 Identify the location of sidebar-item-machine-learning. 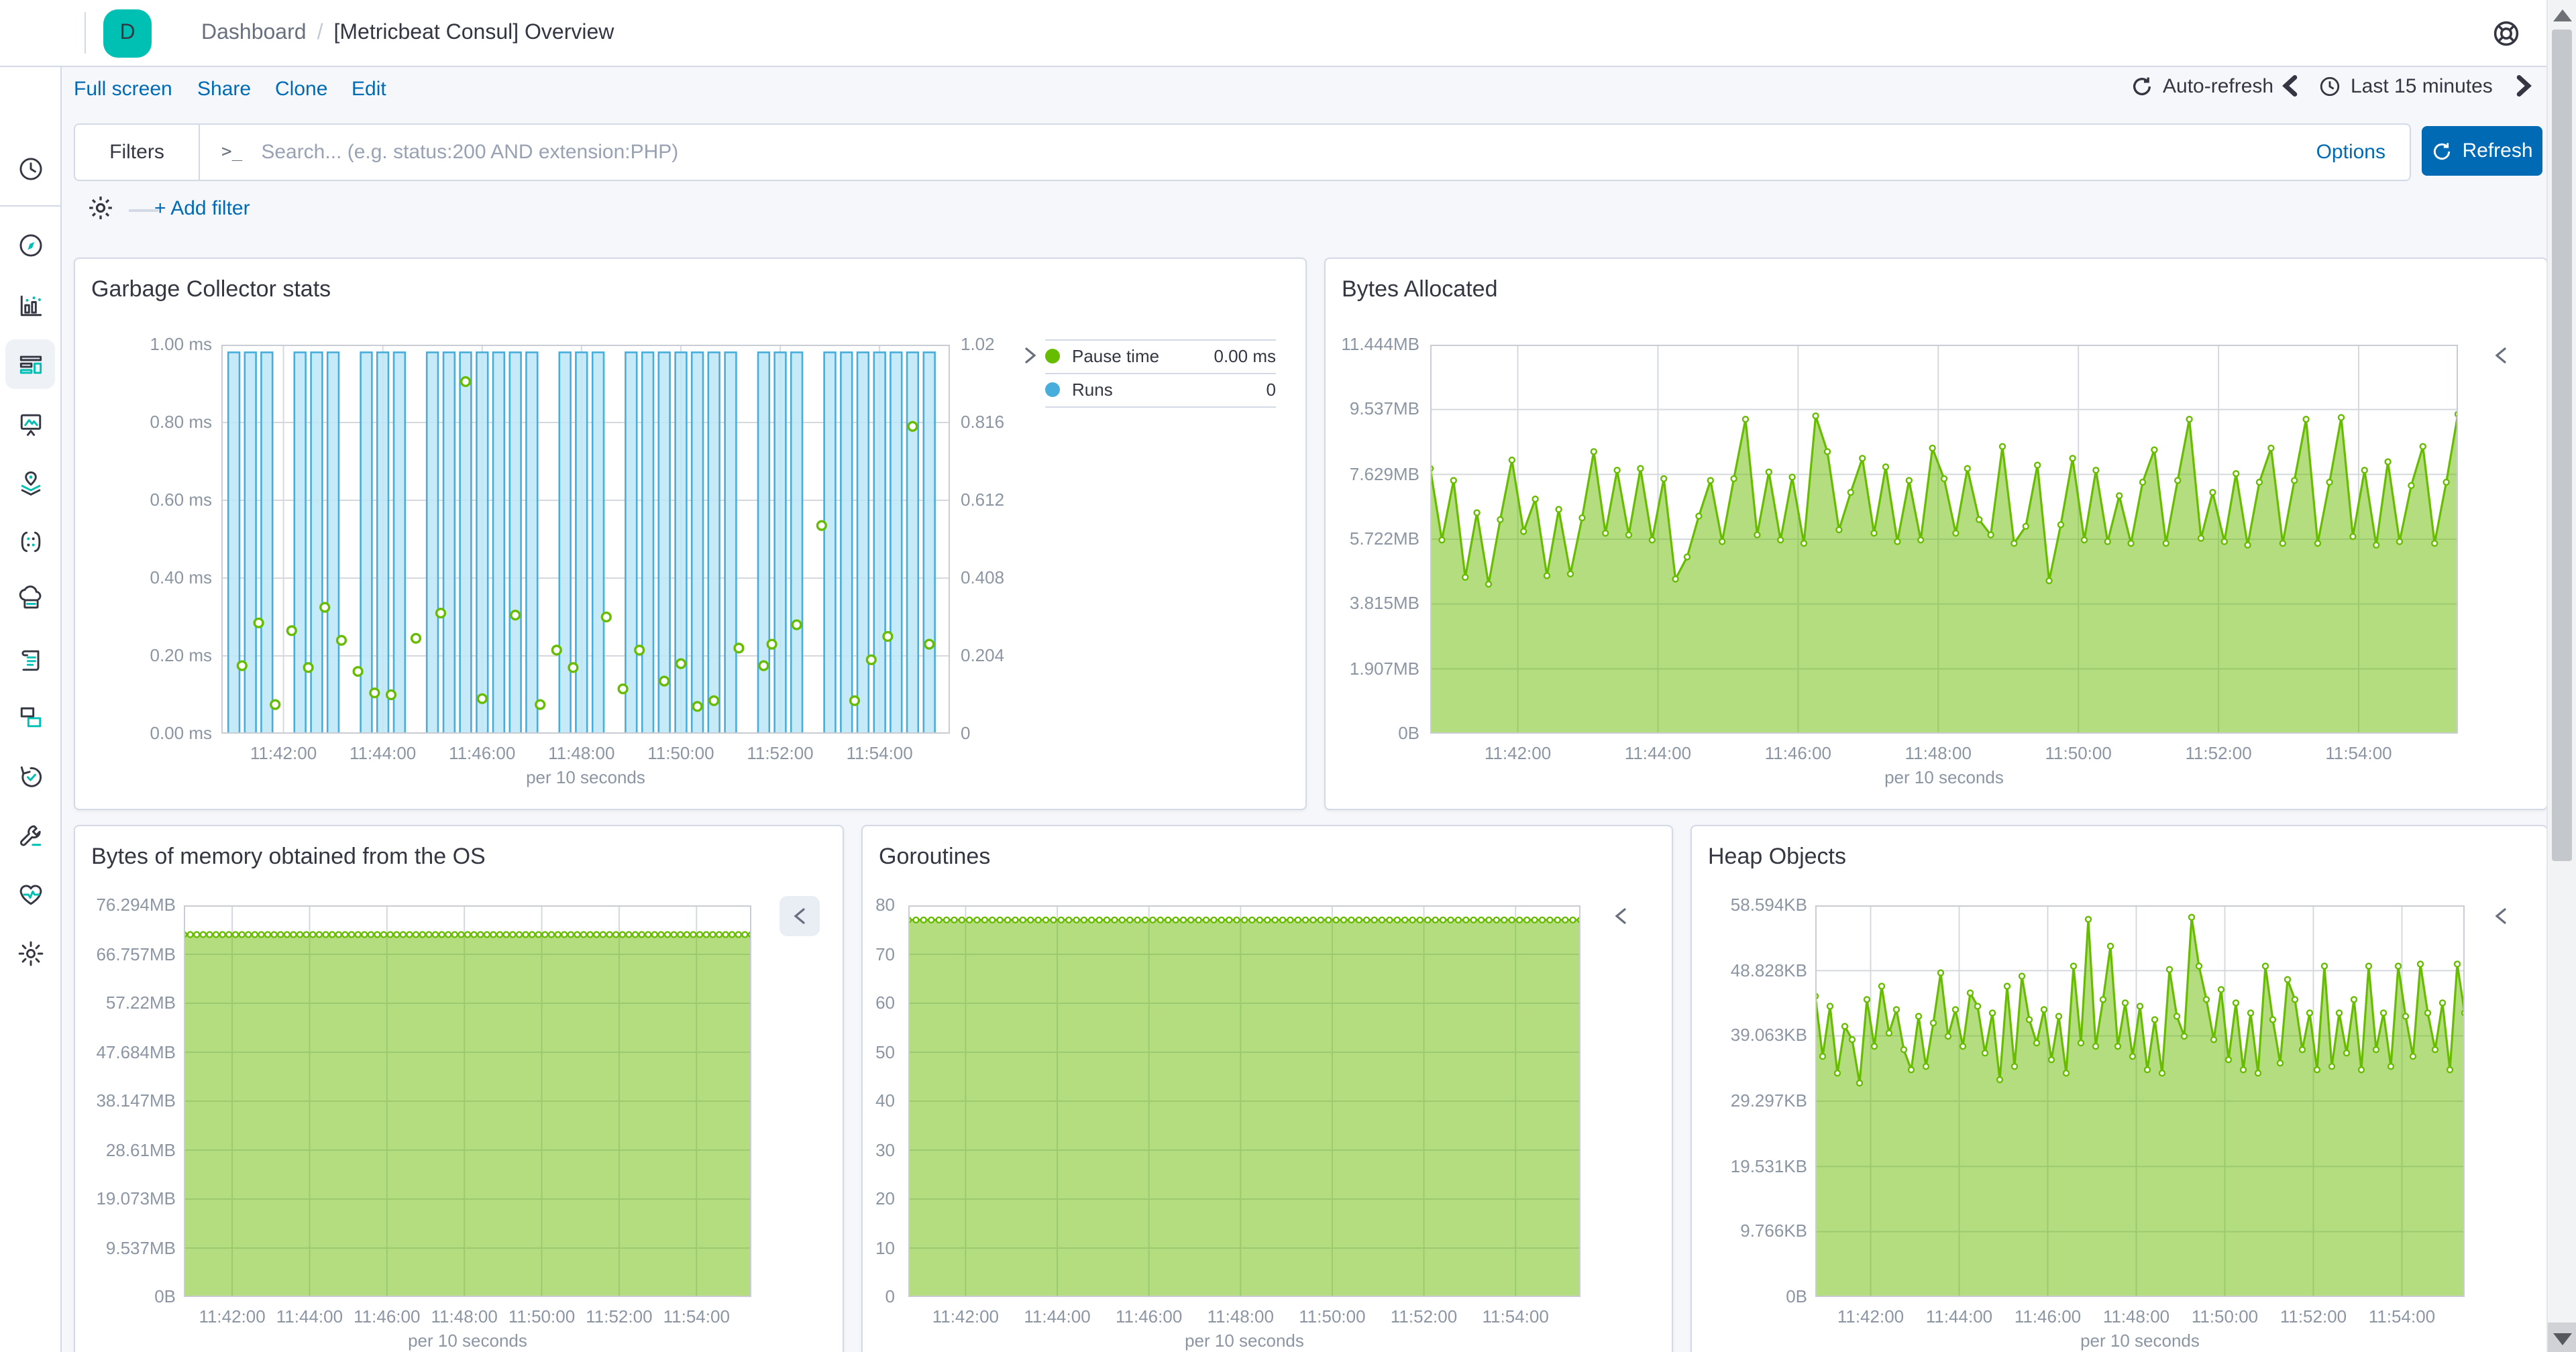
(30, 541).